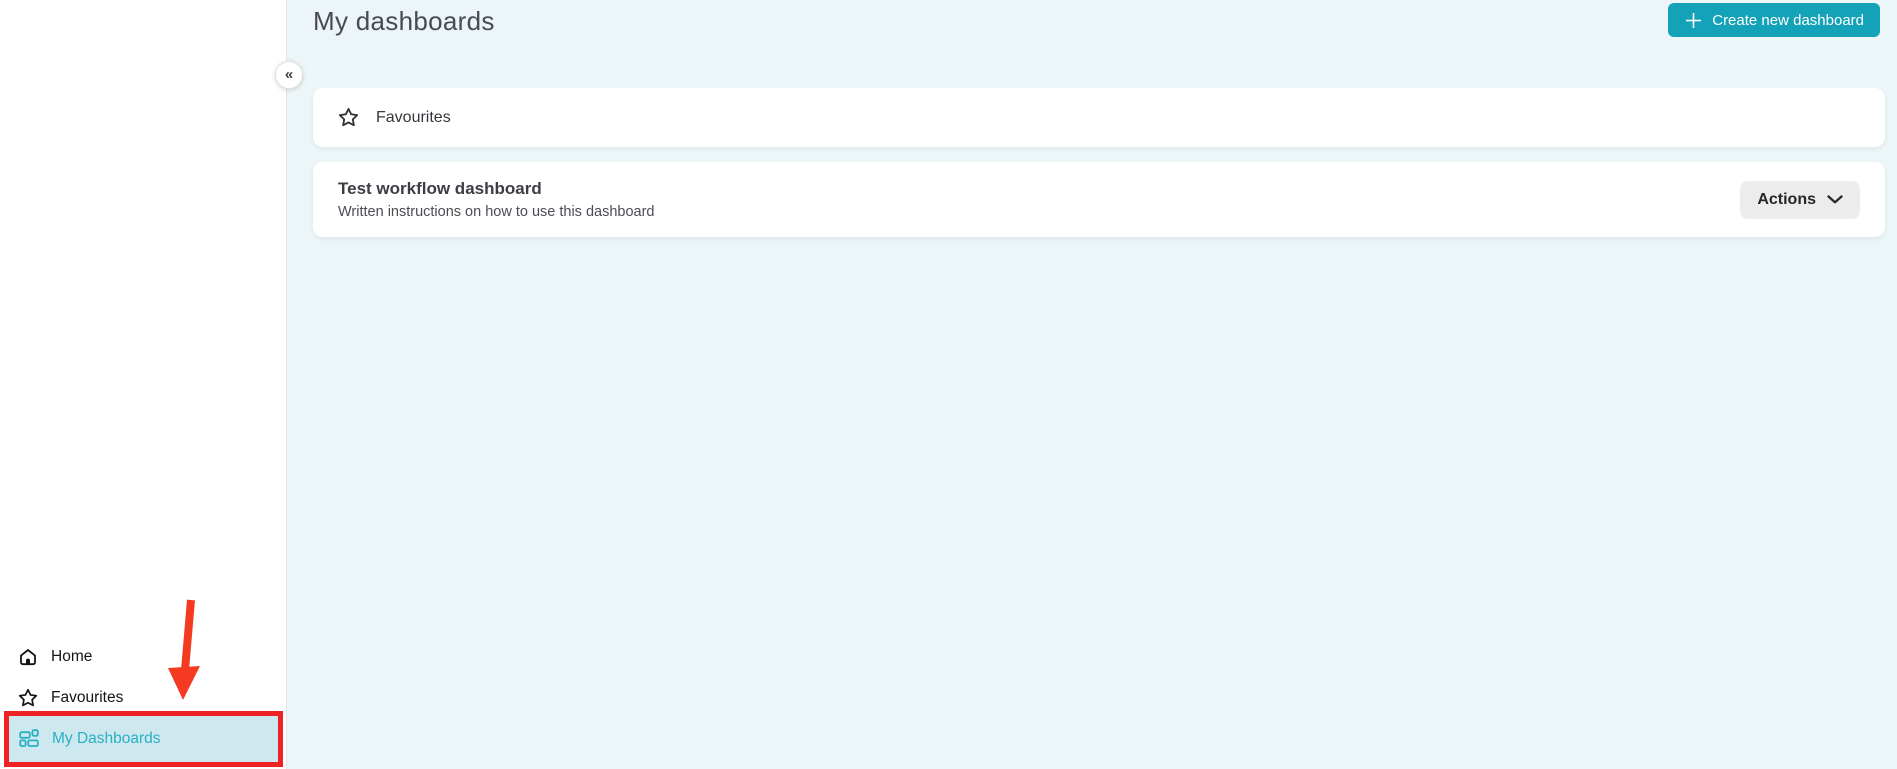 This screenshot has height=769, width=1897. I want to click on plus-icon, so click(1693, 20).